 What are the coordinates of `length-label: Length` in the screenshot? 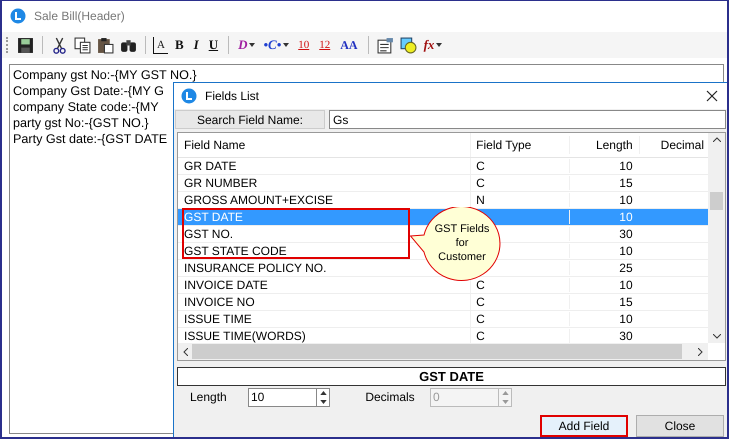 It's located at (209, 397).